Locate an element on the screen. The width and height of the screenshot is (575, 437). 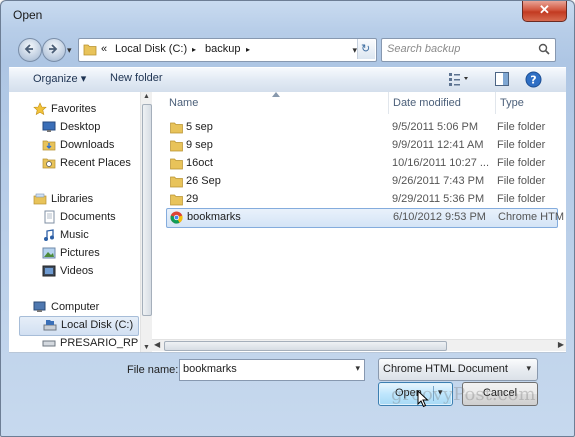
refresh-icon: ↻ is located at coordinates (366, 49).